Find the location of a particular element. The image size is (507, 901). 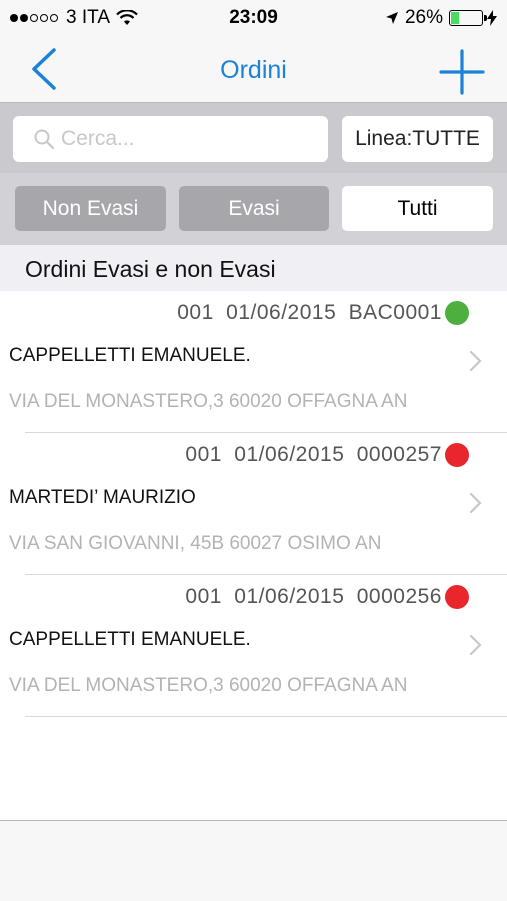

status-bar: 3 ITA 23:09 26% is located at coordinates (253, 18).